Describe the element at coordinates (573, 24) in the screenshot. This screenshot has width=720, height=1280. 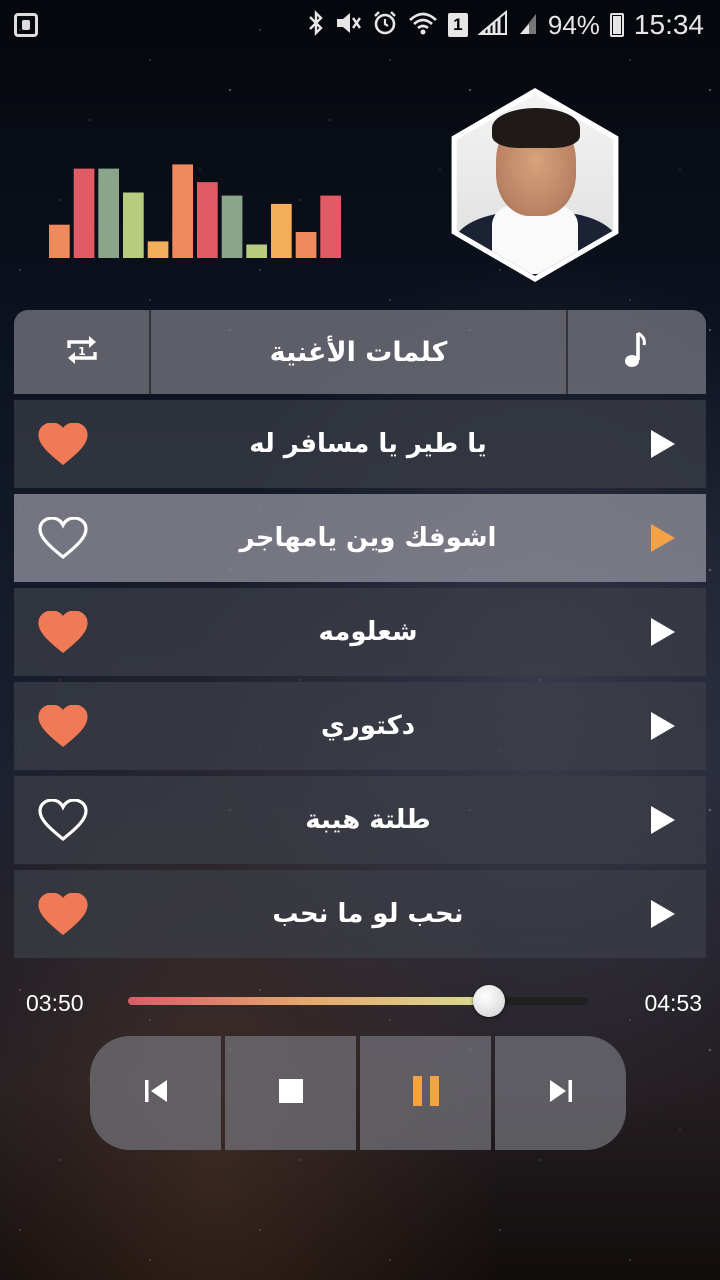
I see `battery-percentage: 94%` at that location.